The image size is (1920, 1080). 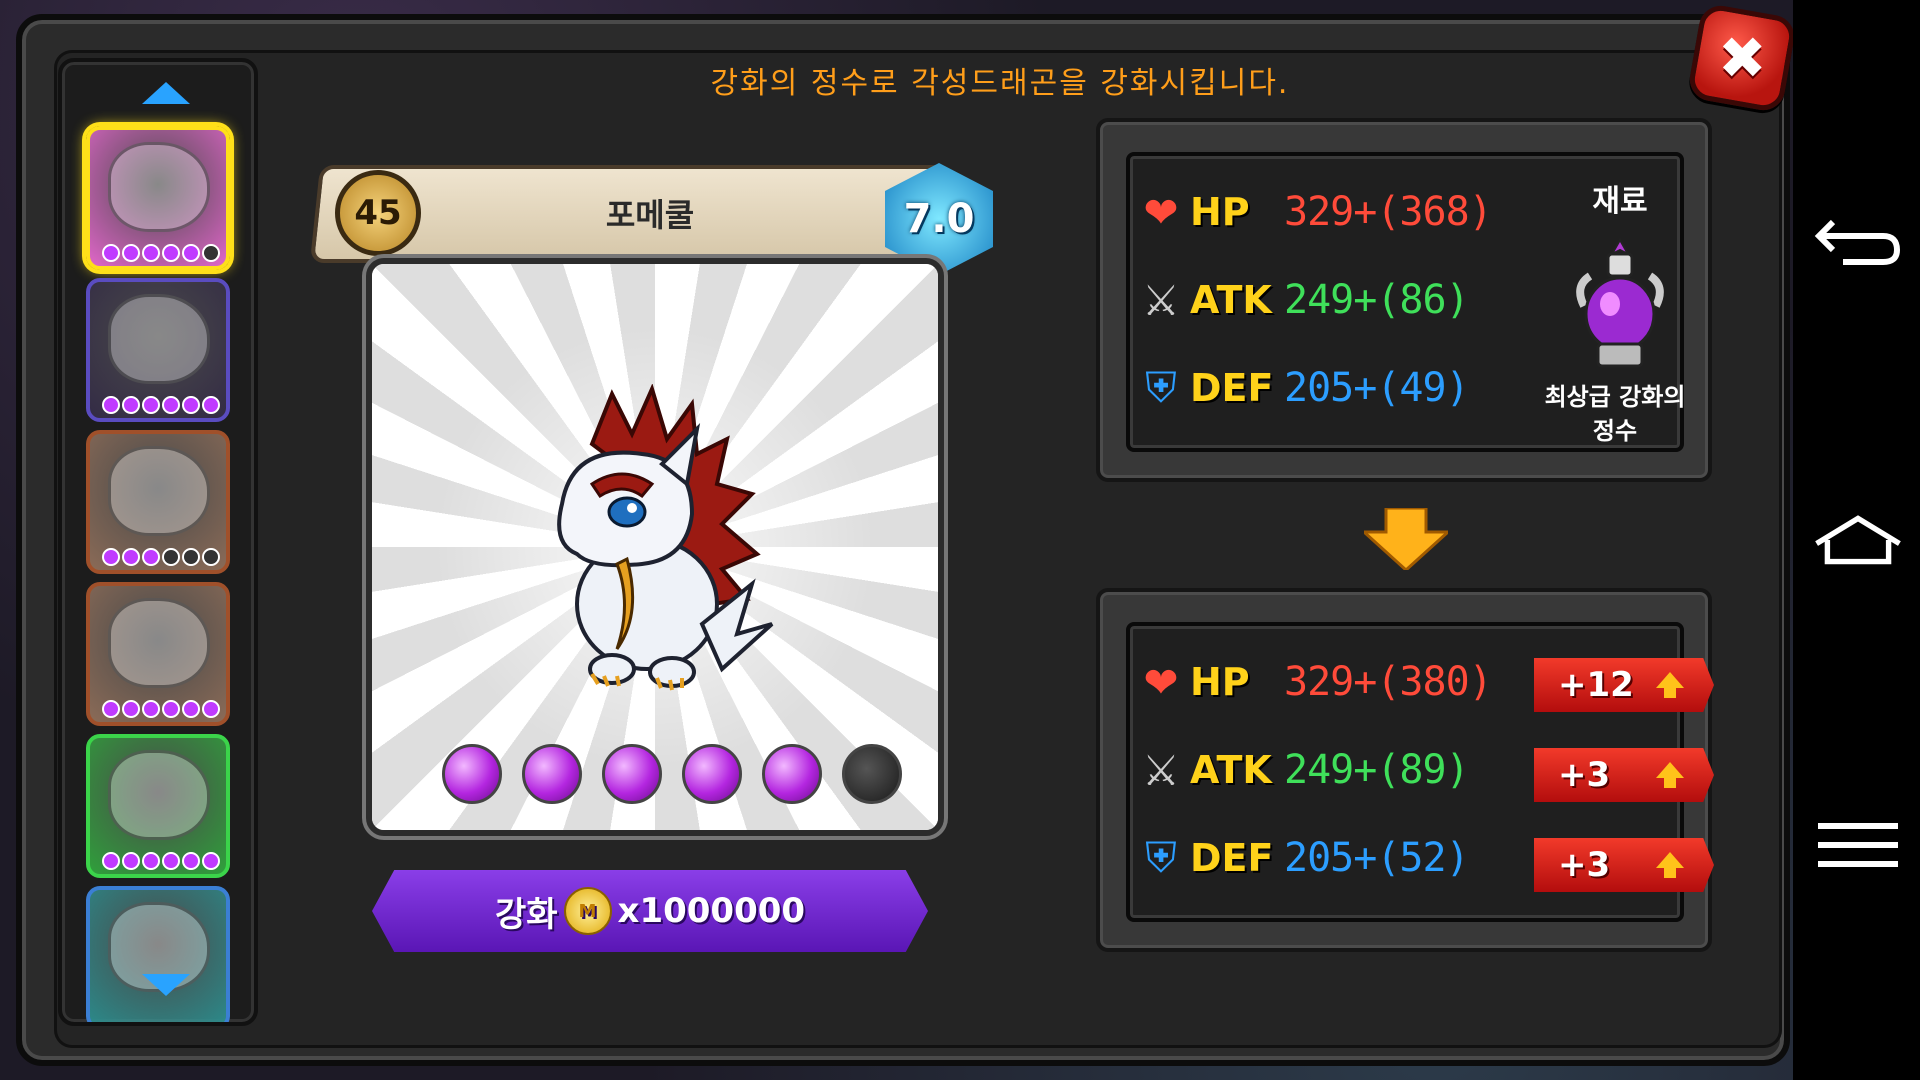 What do you see at coordinates (1596, 685) in the screenshot?
I see `hp-bonus-value: +12` at bounding box center [1596, 685].